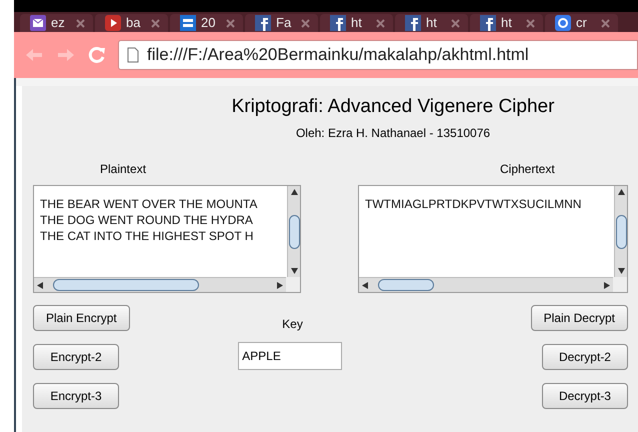 This screenshot has width=638, height=432. Describe the element at coordinates (290, 356) in the screenshot. I see `key-field: APPLE` at that location.